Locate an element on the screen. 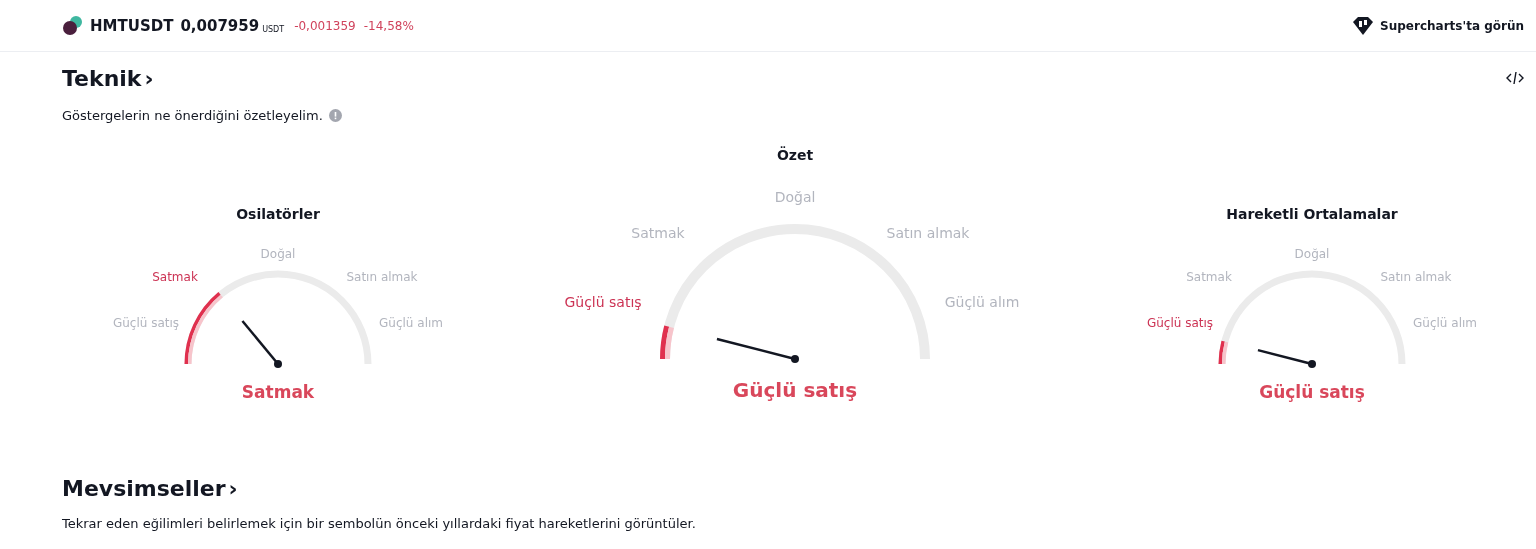 This screenshot has height=549, width=1536. gauge-result: Satmak is located at coordinates (278, 392).